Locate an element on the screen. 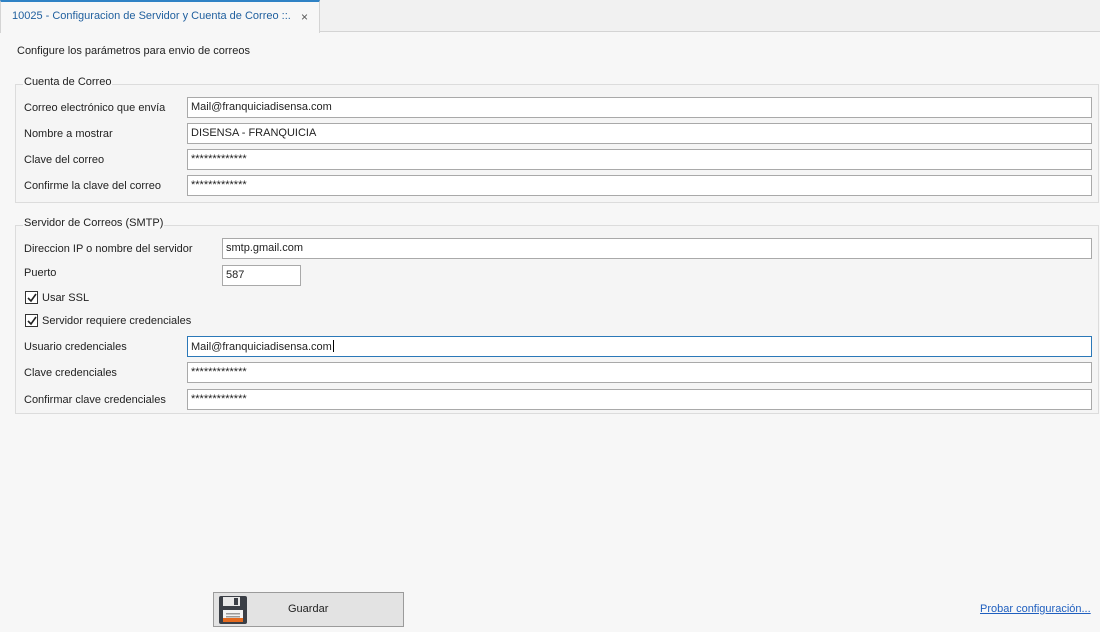 The image size is (1100, 632). display-name-field: DISENSA - FRANQUICIA is located at coordinates (639, 133).